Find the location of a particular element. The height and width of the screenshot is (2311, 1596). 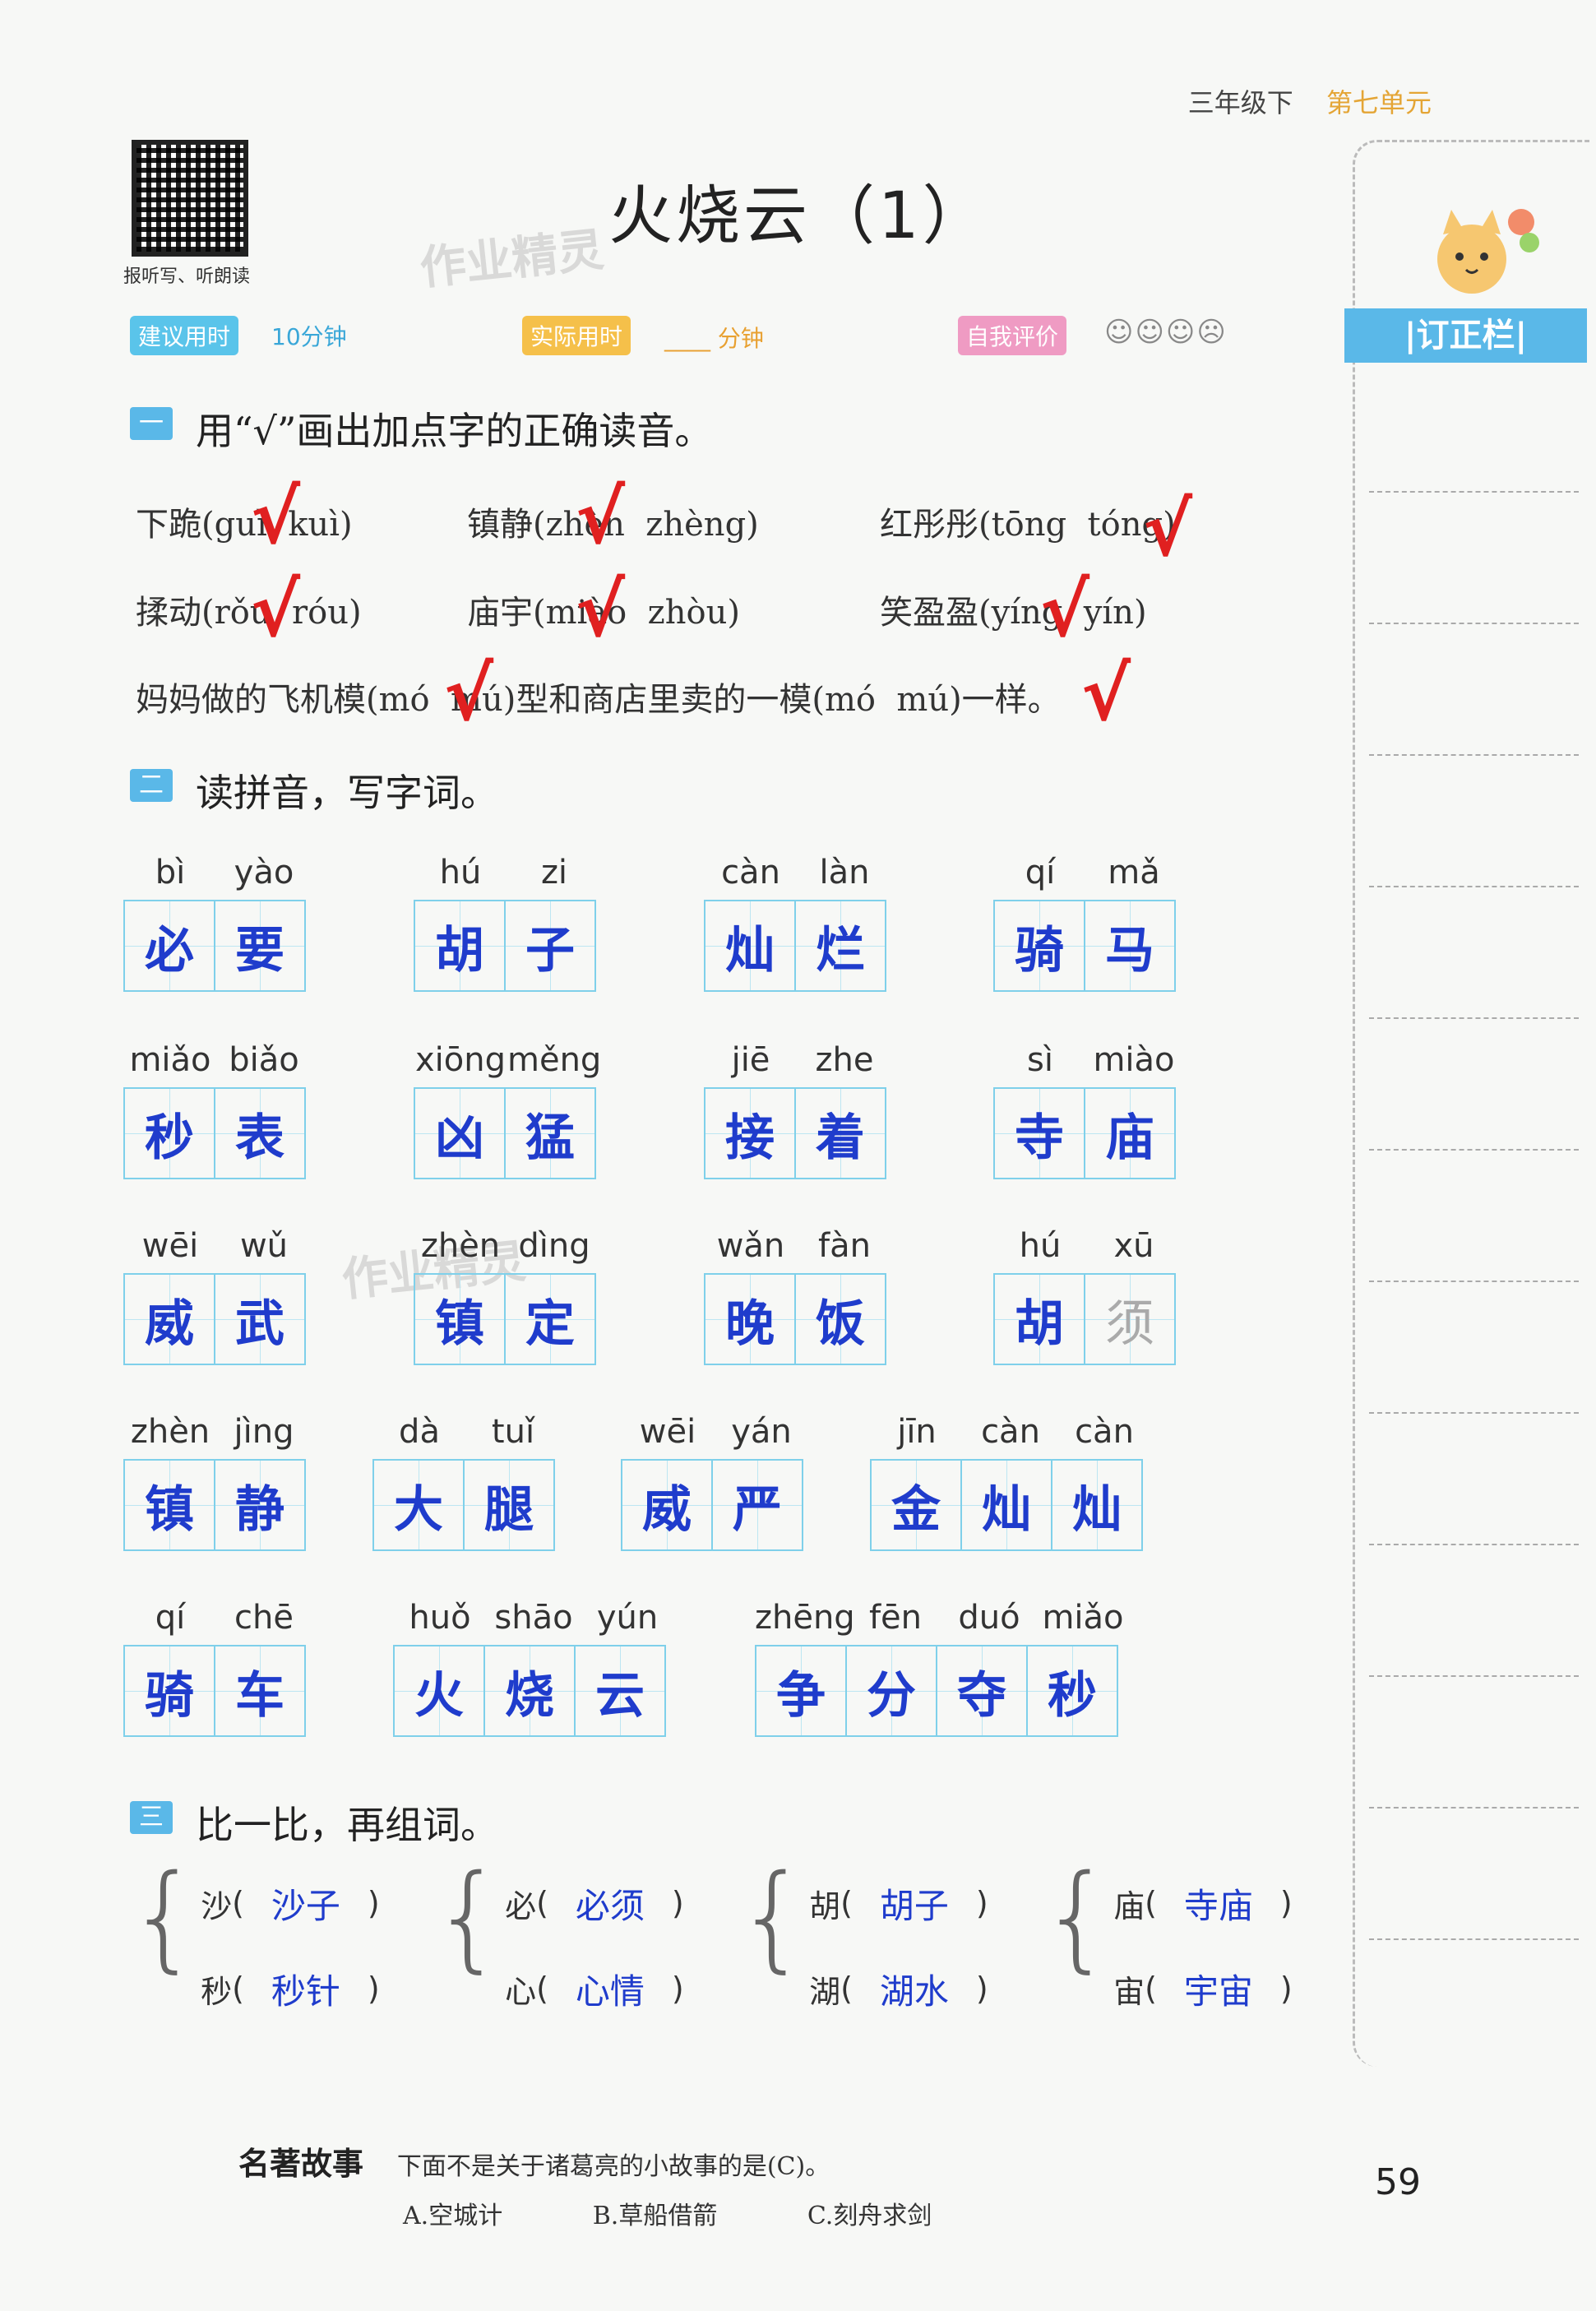

qr-code is located at coordinates (190, 198).